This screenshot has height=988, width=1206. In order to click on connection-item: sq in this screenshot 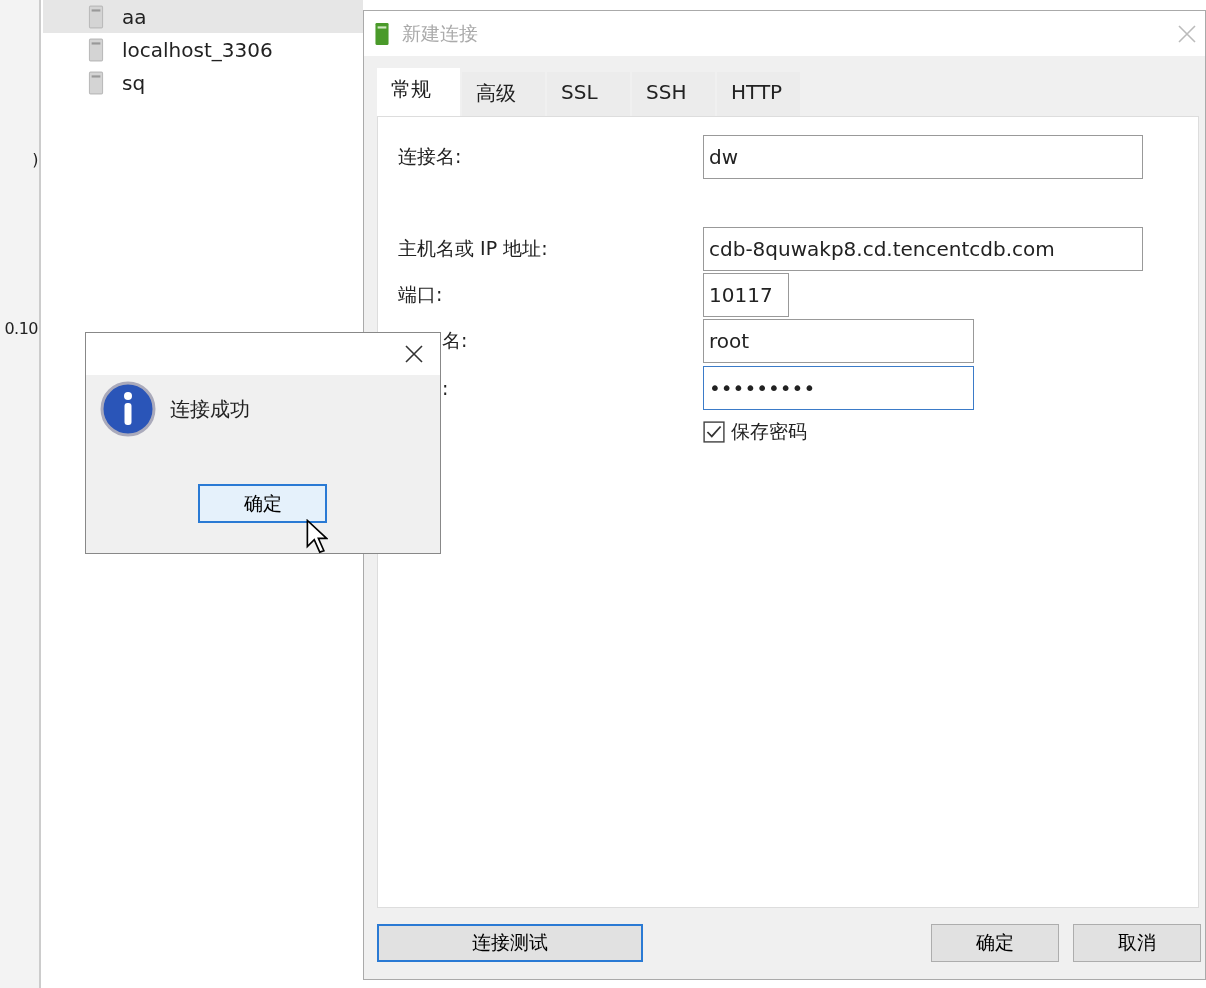, I will do `click(203, 82)`.